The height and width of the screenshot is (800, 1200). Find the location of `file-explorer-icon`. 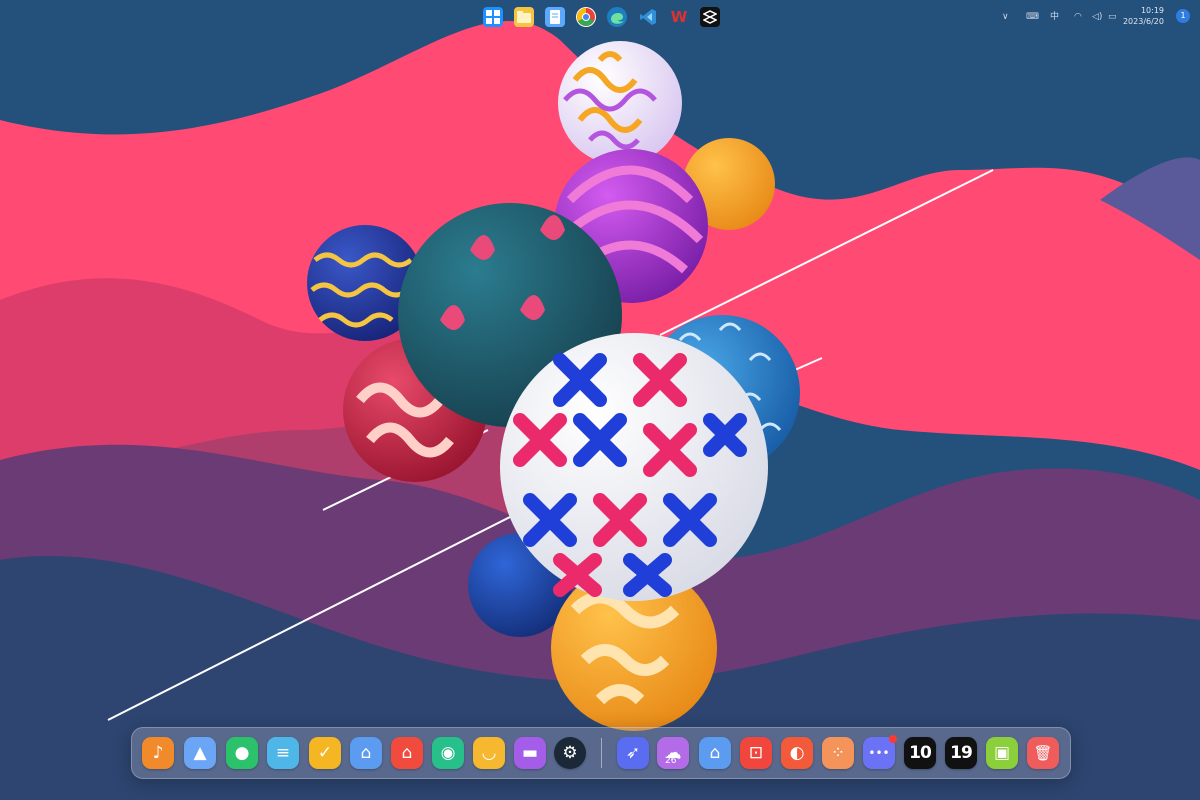

file-explorer-icon is located at coordinates (524, 17).